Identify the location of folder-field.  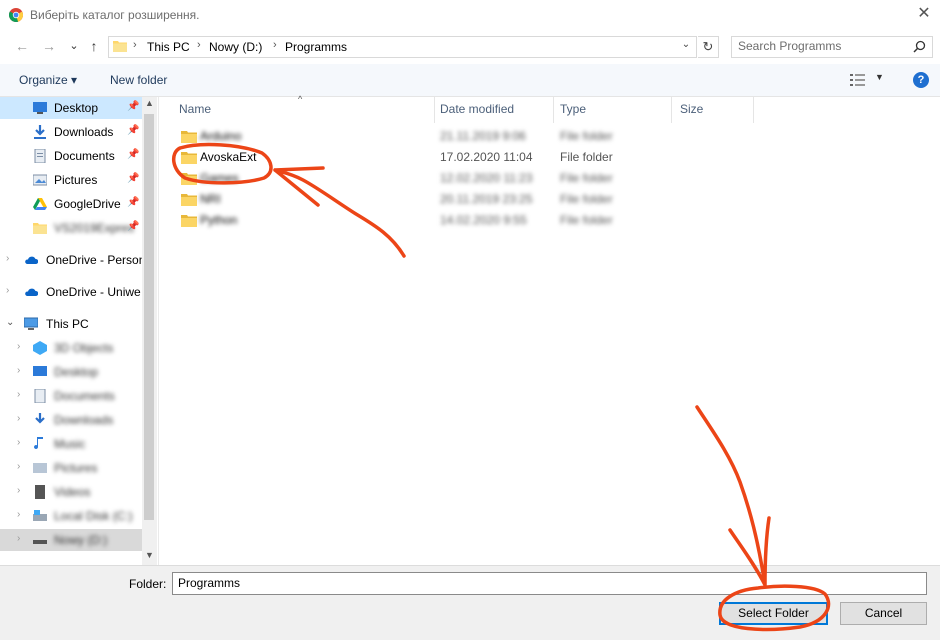
(549, 583).